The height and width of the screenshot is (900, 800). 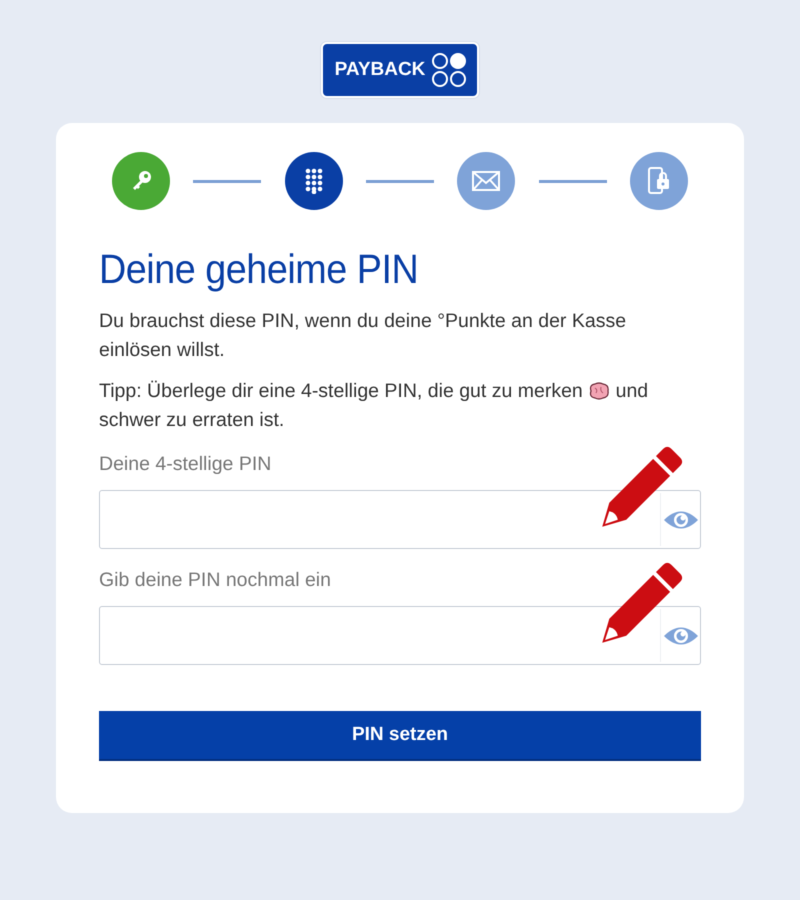 I want to click on intro-text: Du brauchst diese PIN, wenn du deine °Punkte an der Kasse einlösen willst., so click(x=363, y=336).